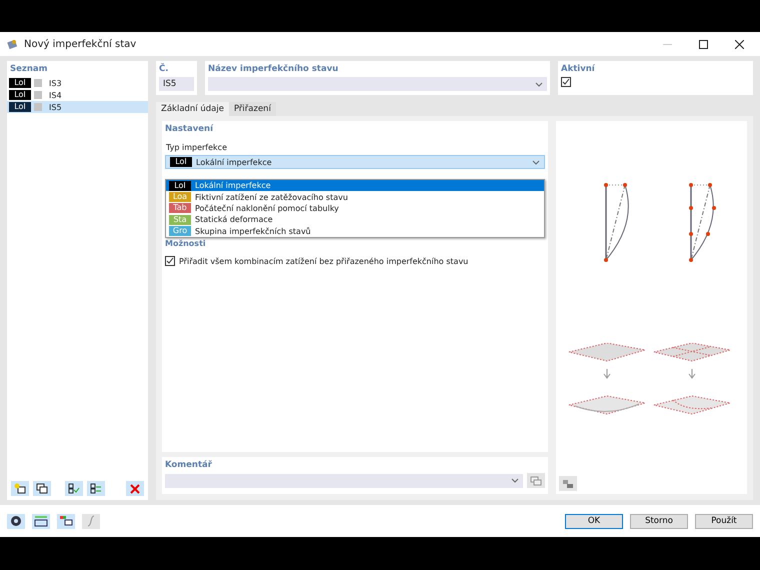 The image size is (760, 570). I want to click on dropdown-option: Tab Počáteční naklonění pomocí tabulky, so click(355, 208).